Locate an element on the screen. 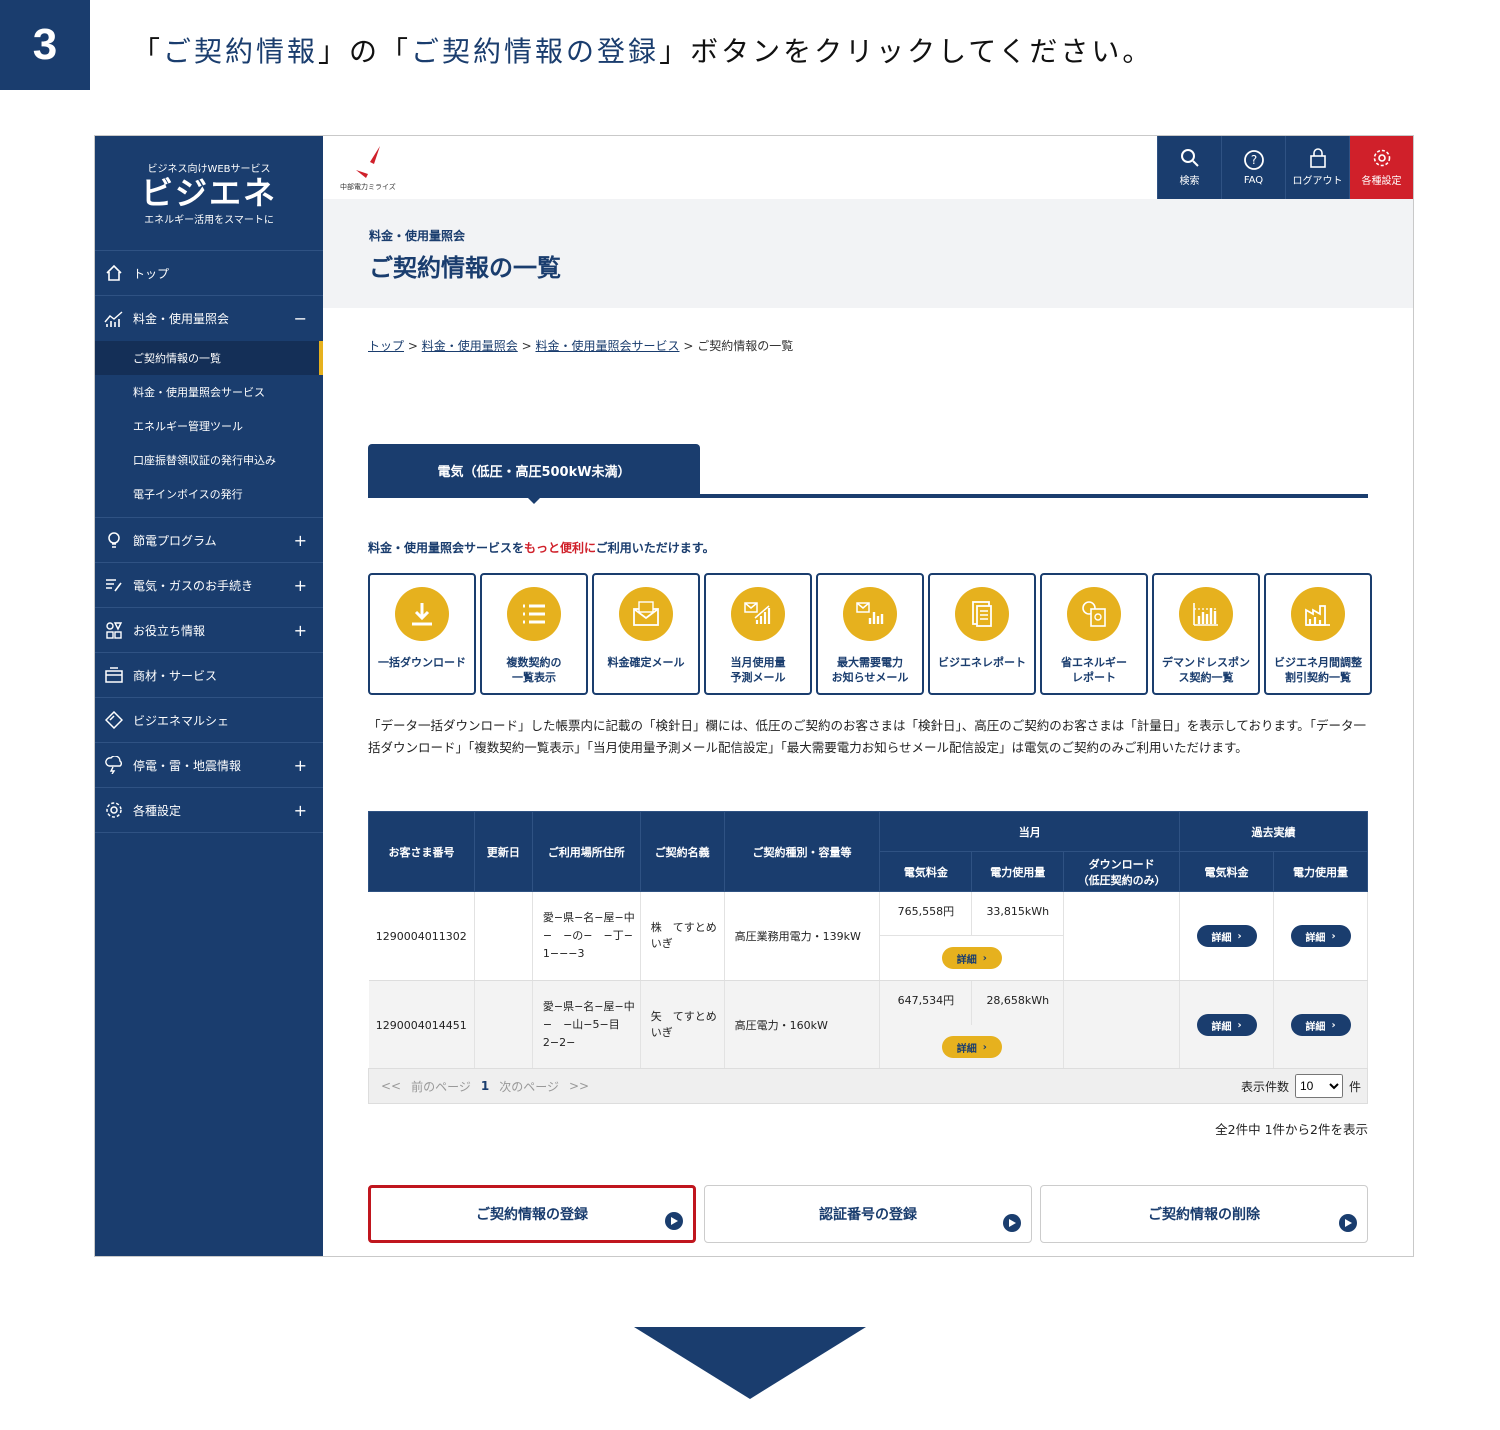 The width and height of the screenshot is (1500, 1430). factory-icon is located at coordinates (1318, 614).